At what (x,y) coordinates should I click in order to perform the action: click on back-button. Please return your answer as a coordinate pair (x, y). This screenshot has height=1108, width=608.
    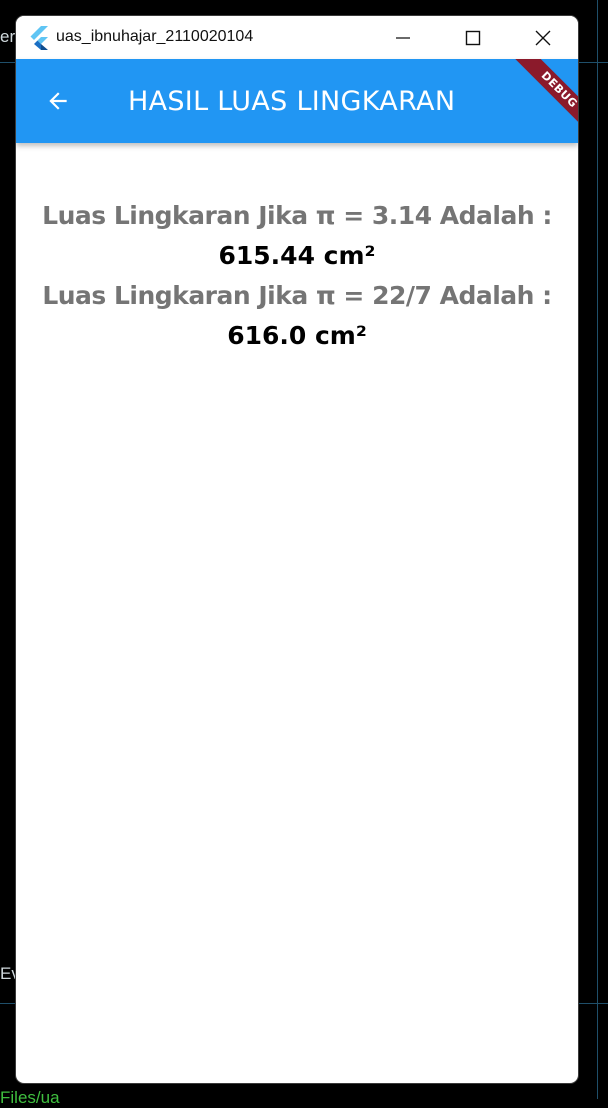
    Looking at the image, I should click on (58, 101).